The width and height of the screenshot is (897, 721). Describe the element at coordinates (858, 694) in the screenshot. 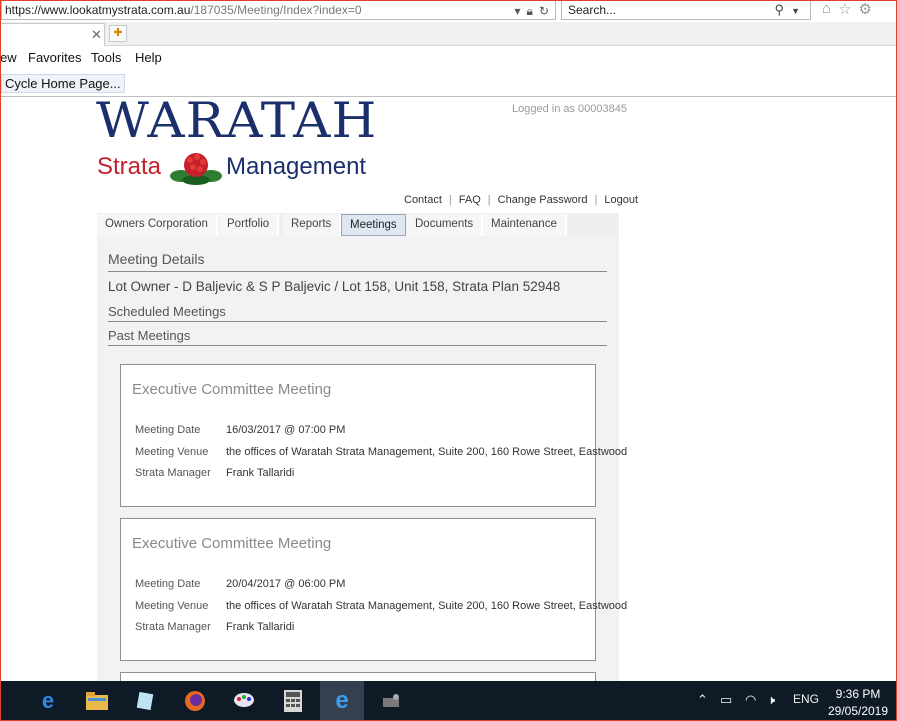

I see `clock-time: 9:36 PM` at that location.